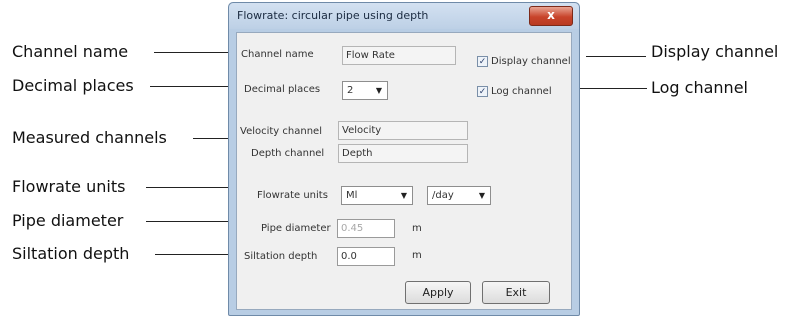 The height and width of the screenshot is (319, 790). Describe the element at coordinates (482, 61) in the screenshot. I see `display-channel-check-icon: ✓` at that location.